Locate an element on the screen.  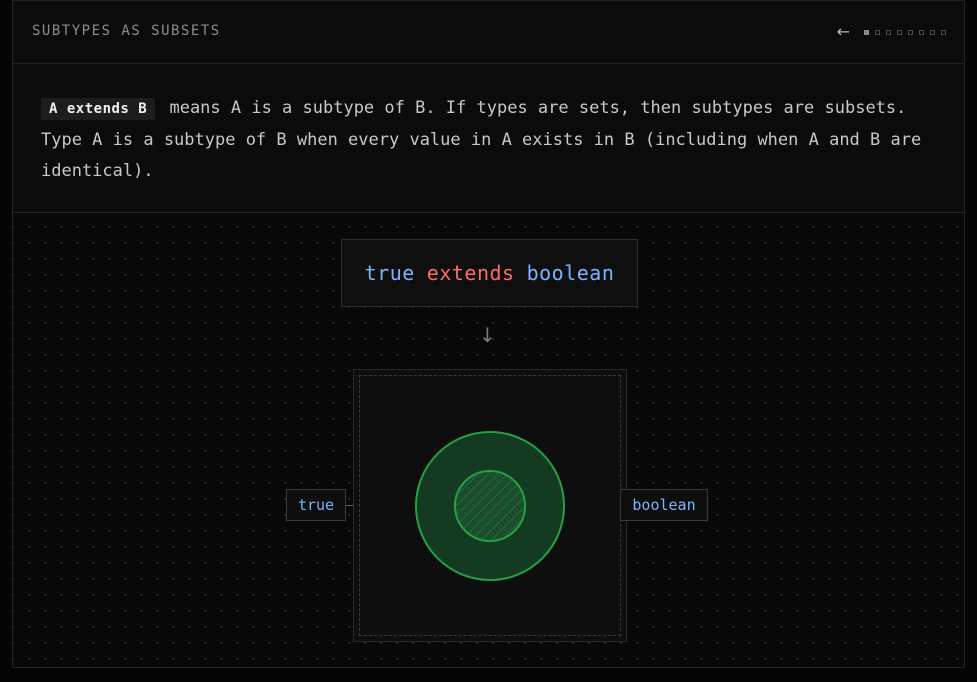
arrow-left-icon: ← is located at coordinates (843, 32).